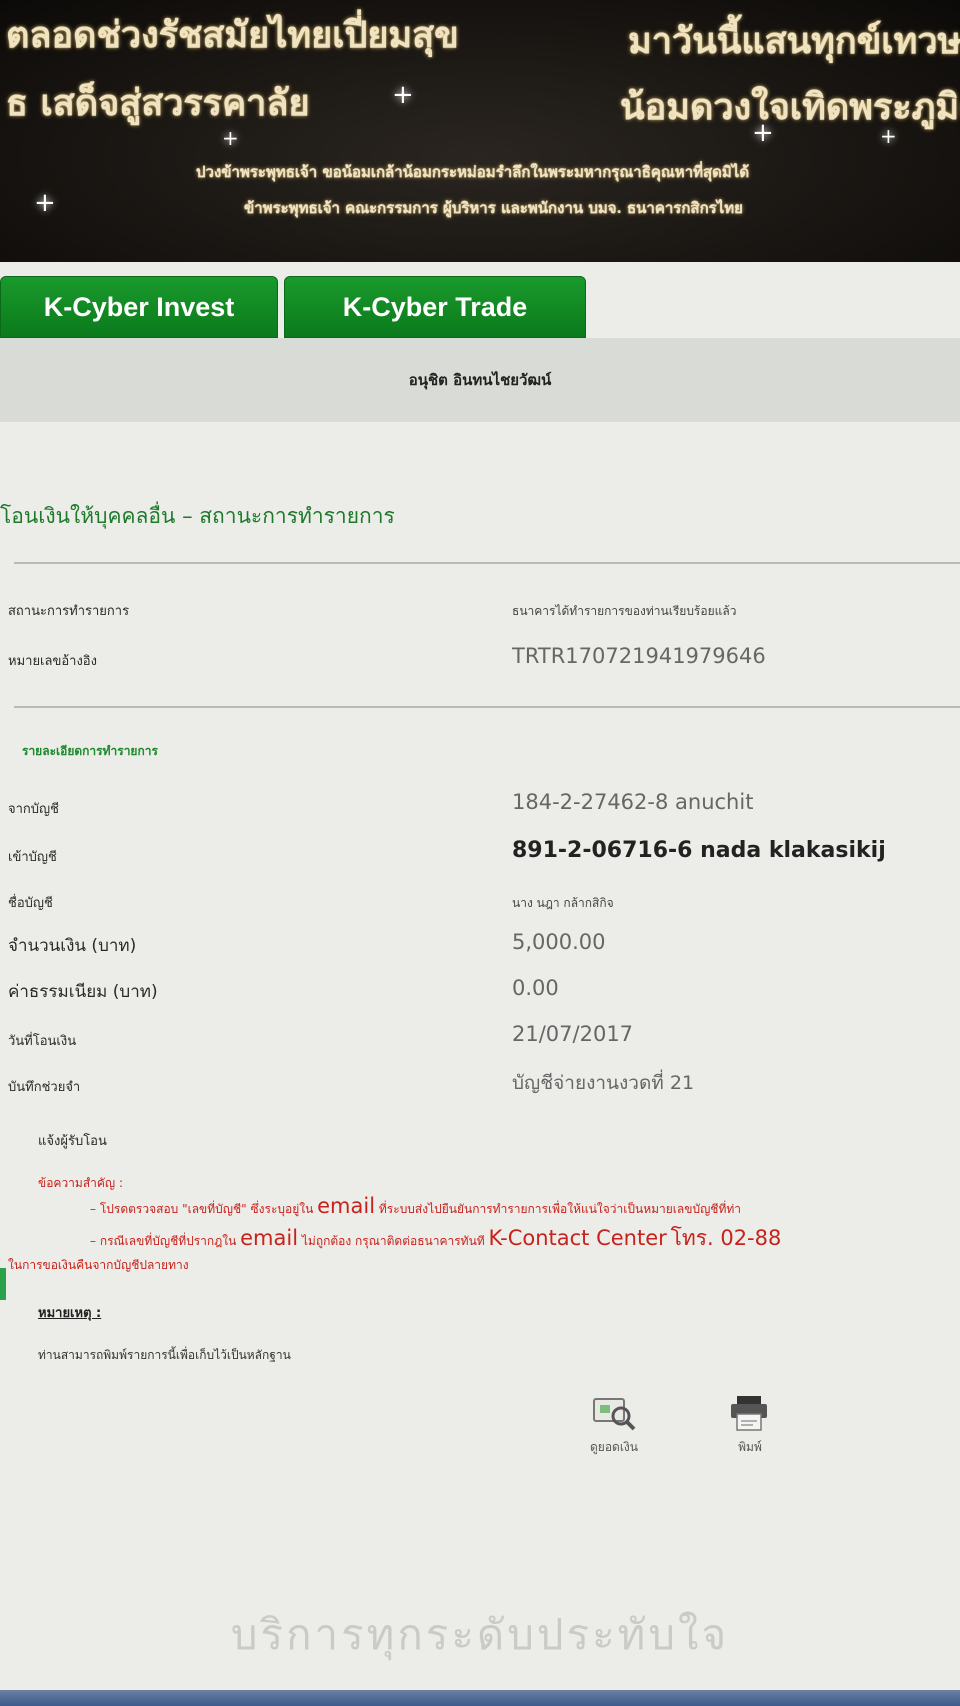 Image resolution: width=960 pixels, height=1706 pixels. Describe the element at coordinates (90, 751) in the screenshot. I see `details-title: รายละเอียดการทำรายการ` at that location.